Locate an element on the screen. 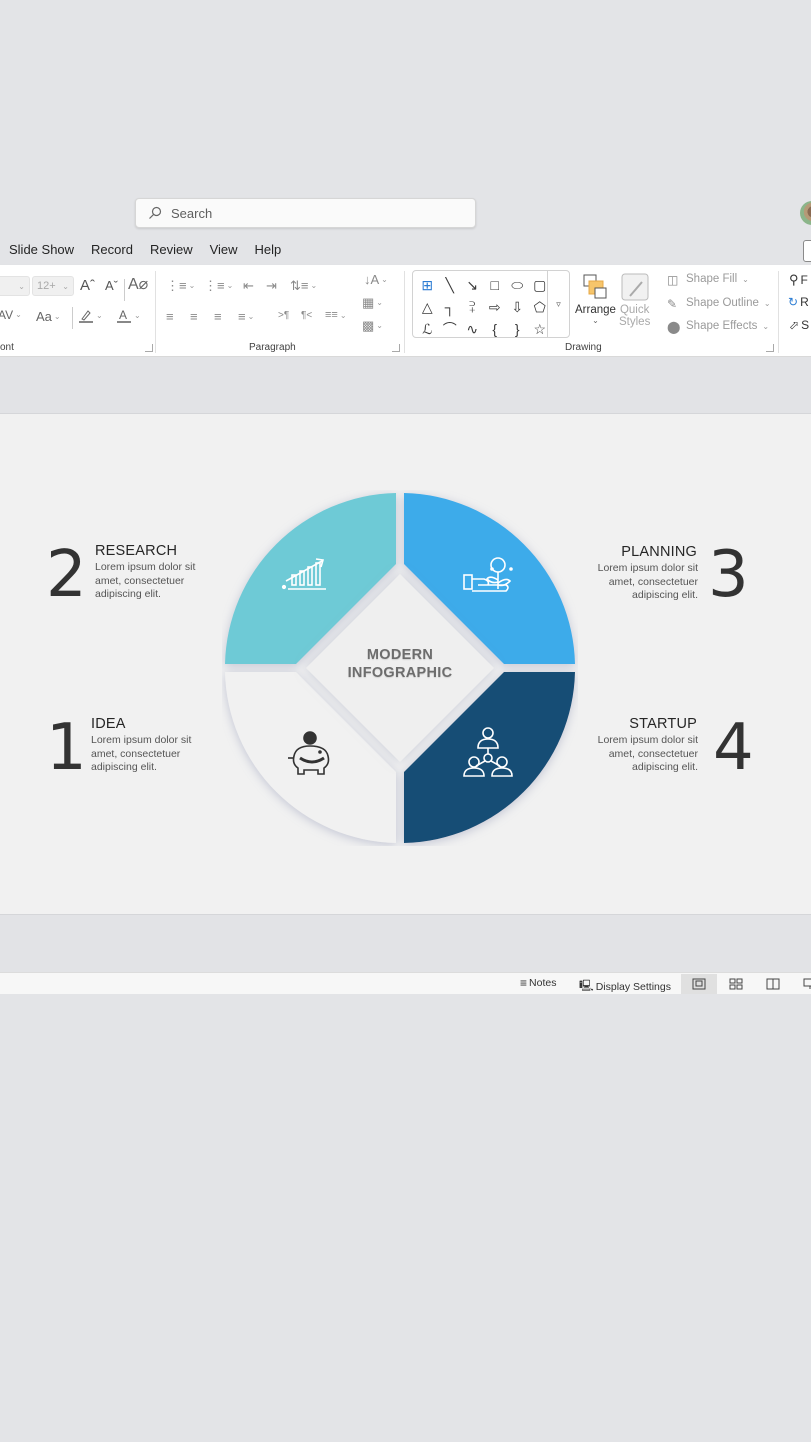 This screenshot has height=1442, width=811. drawing-dialog-launcher is located at coordinates (770, 348).